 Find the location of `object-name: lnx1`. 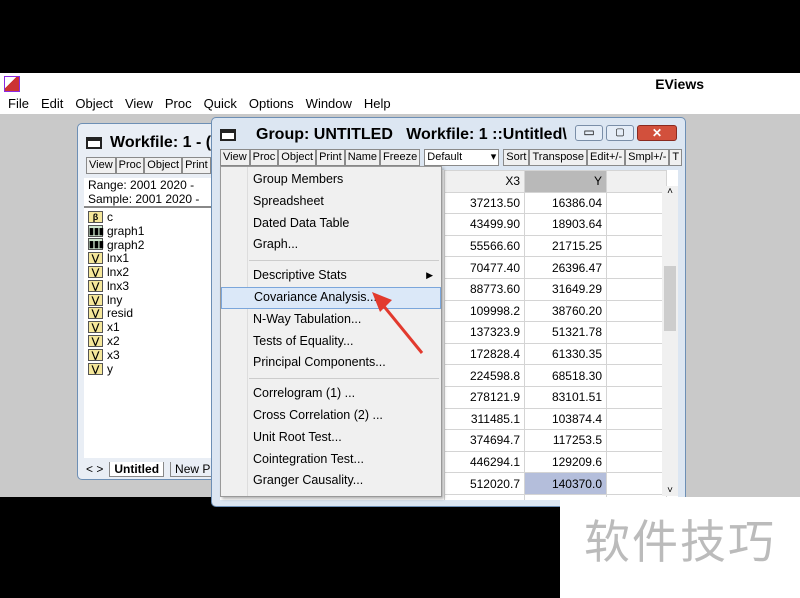

object-name: lnx1 is located at coordinates (118, 258).